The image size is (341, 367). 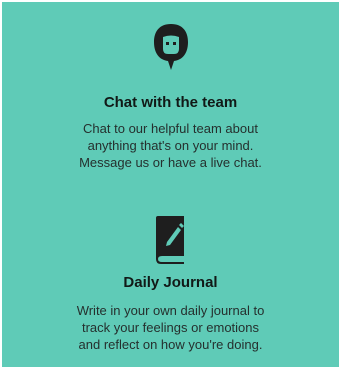 I want to click on description-line: Message us or have a live chat., so click(x=170, y=162).